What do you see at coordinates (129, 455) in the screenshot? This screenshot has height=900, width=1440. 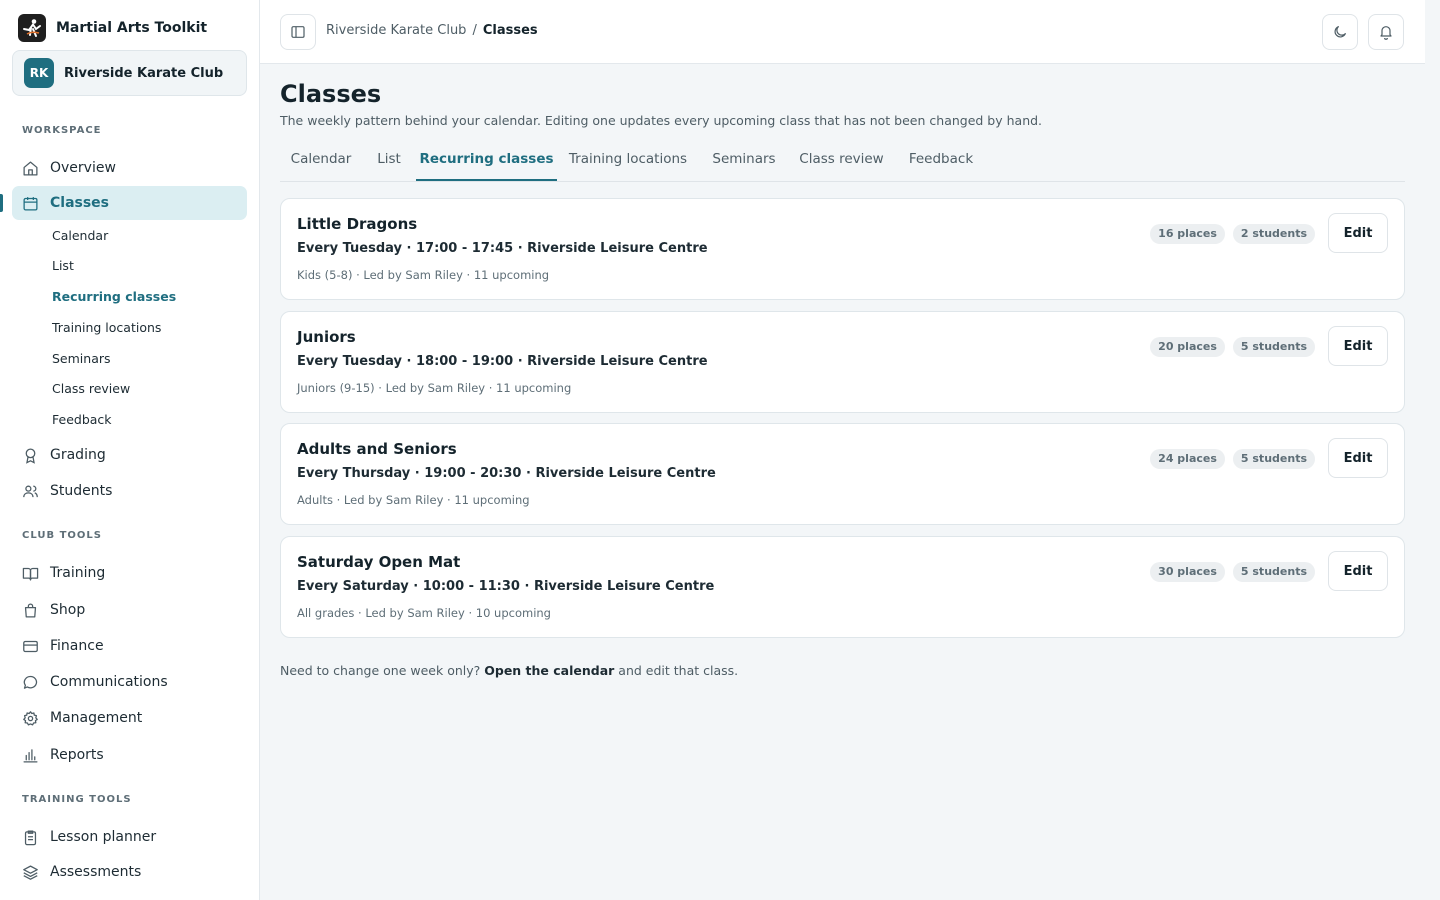 I see `sidebar-item-grading: Grading` at bounding box center [129, 455].